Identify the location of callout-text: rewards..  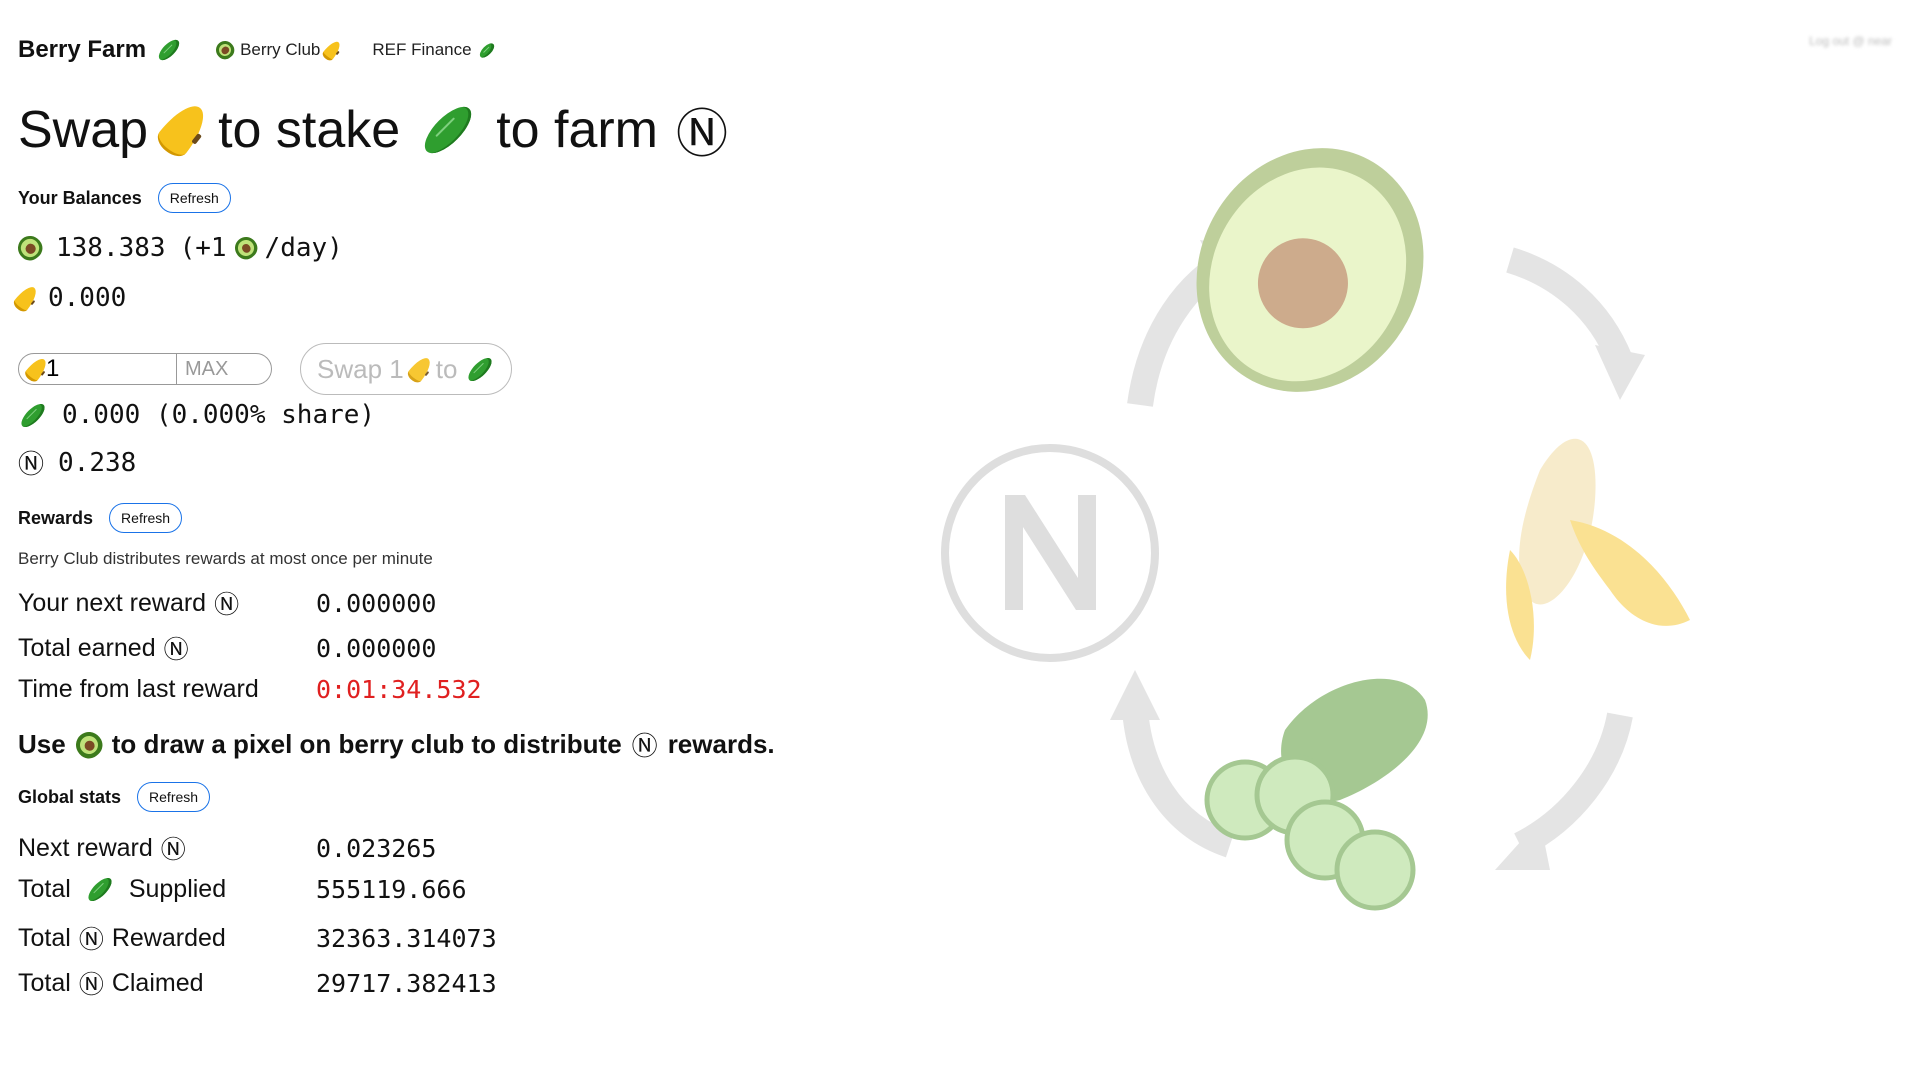
(721, 744).